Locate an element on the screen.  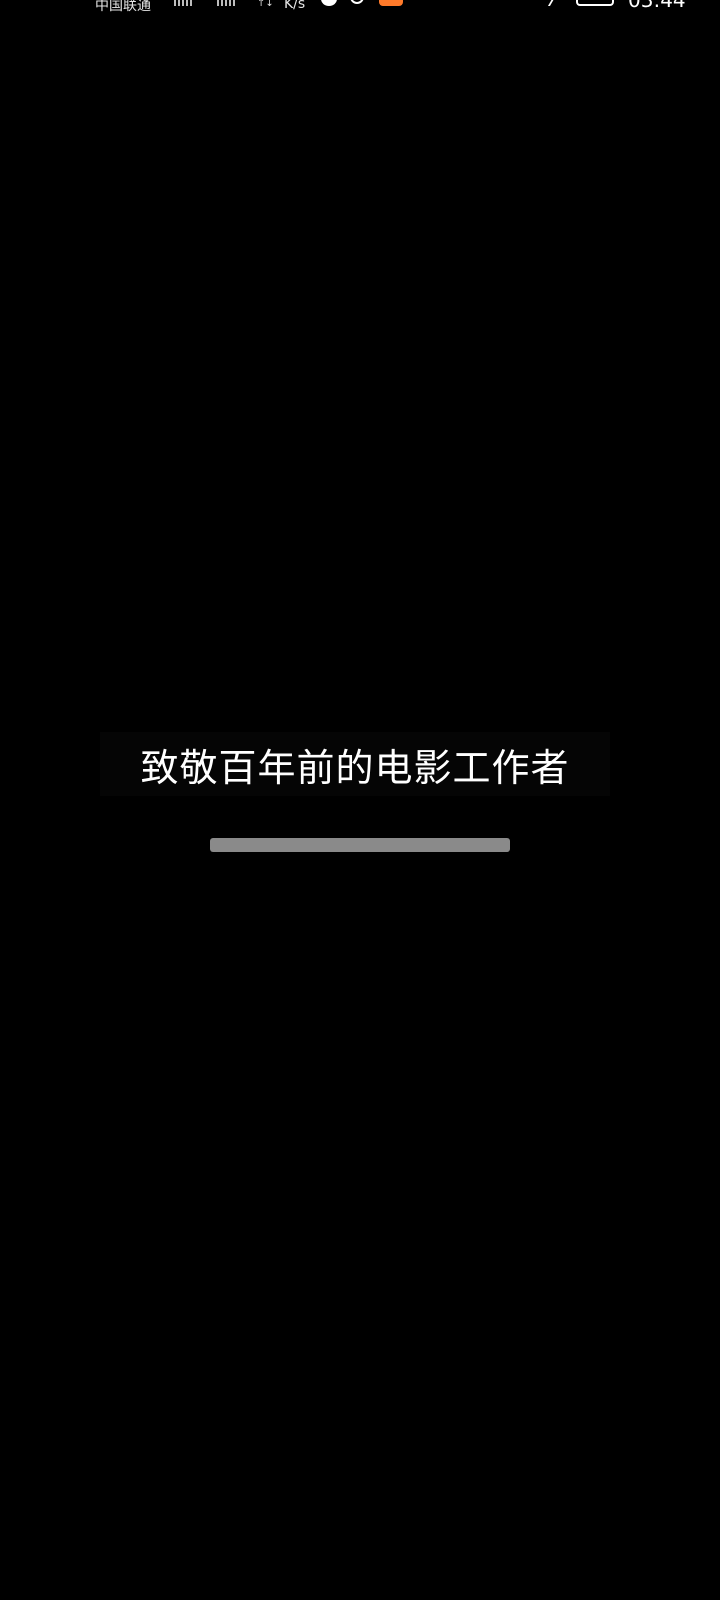
mute-icon is located at coordinates (560, 3).